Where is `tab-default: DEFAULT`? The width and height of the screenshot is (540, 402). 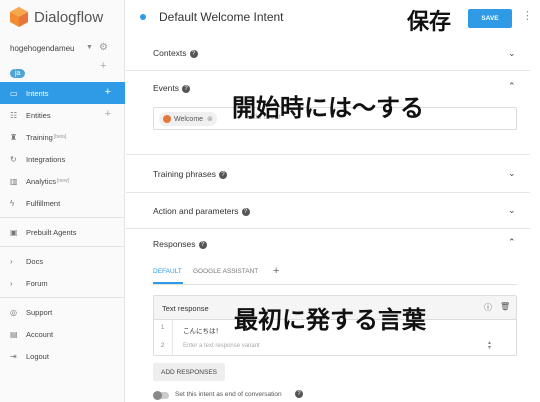
tab-default: DEFAULT is located at coordinates (167, 271).